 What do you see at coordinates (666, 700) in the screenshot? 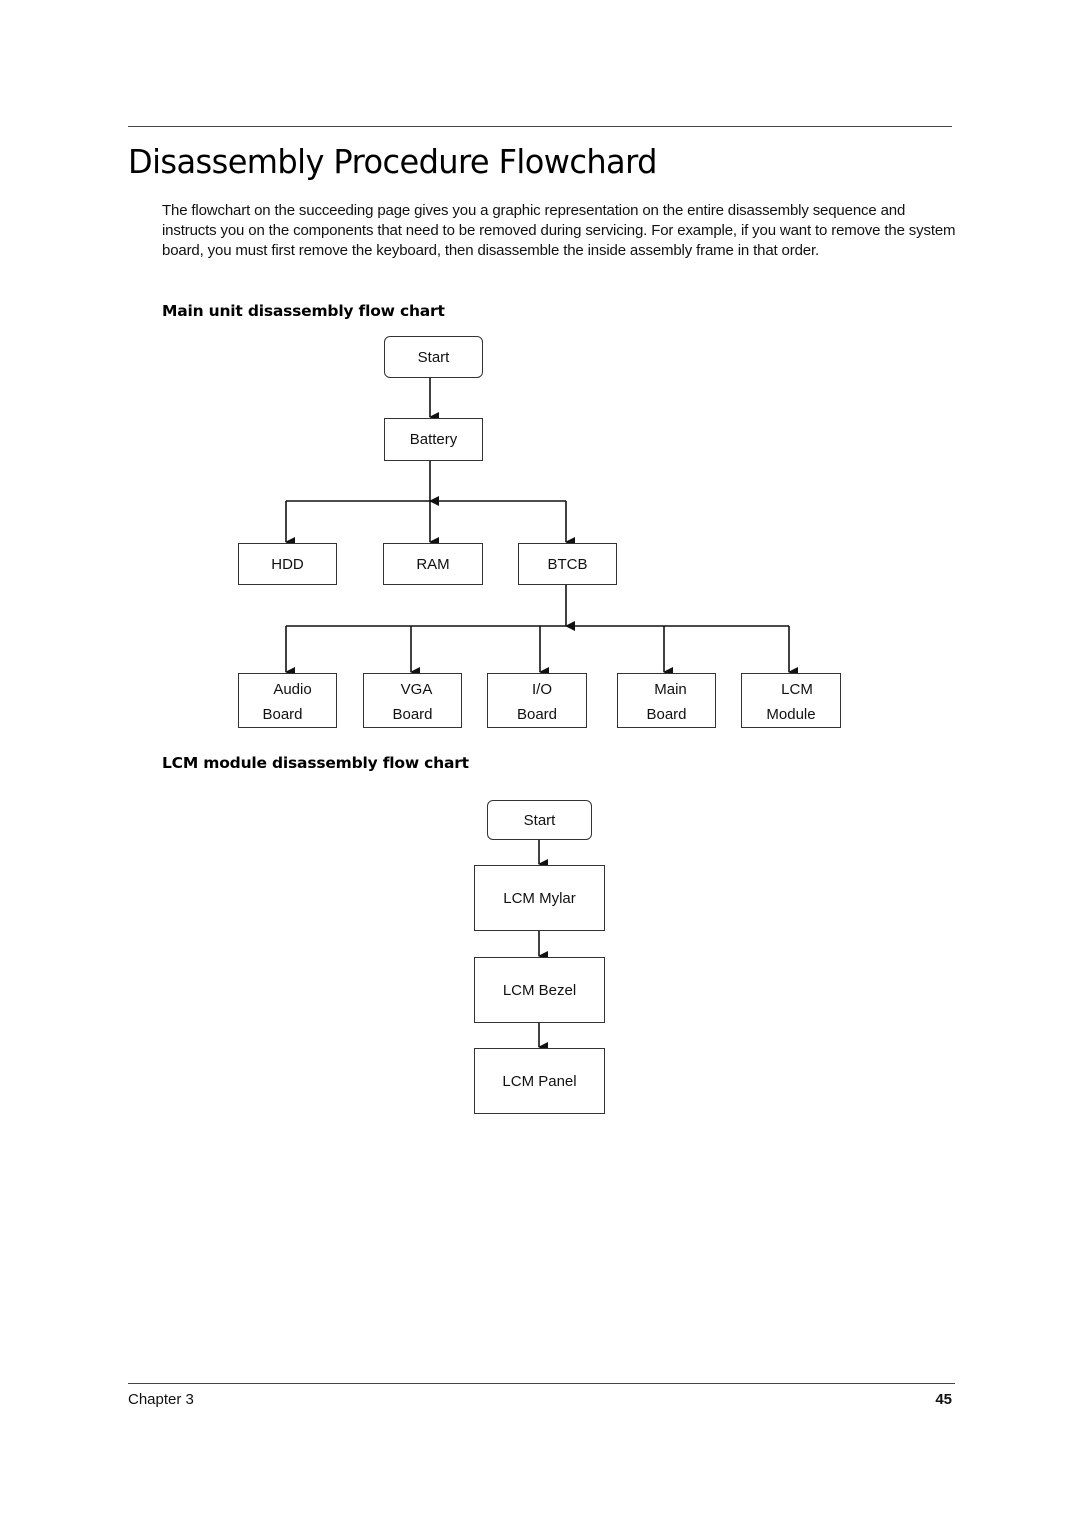
I see `node-main-board: Main Board` at bounding box center [666, 700].